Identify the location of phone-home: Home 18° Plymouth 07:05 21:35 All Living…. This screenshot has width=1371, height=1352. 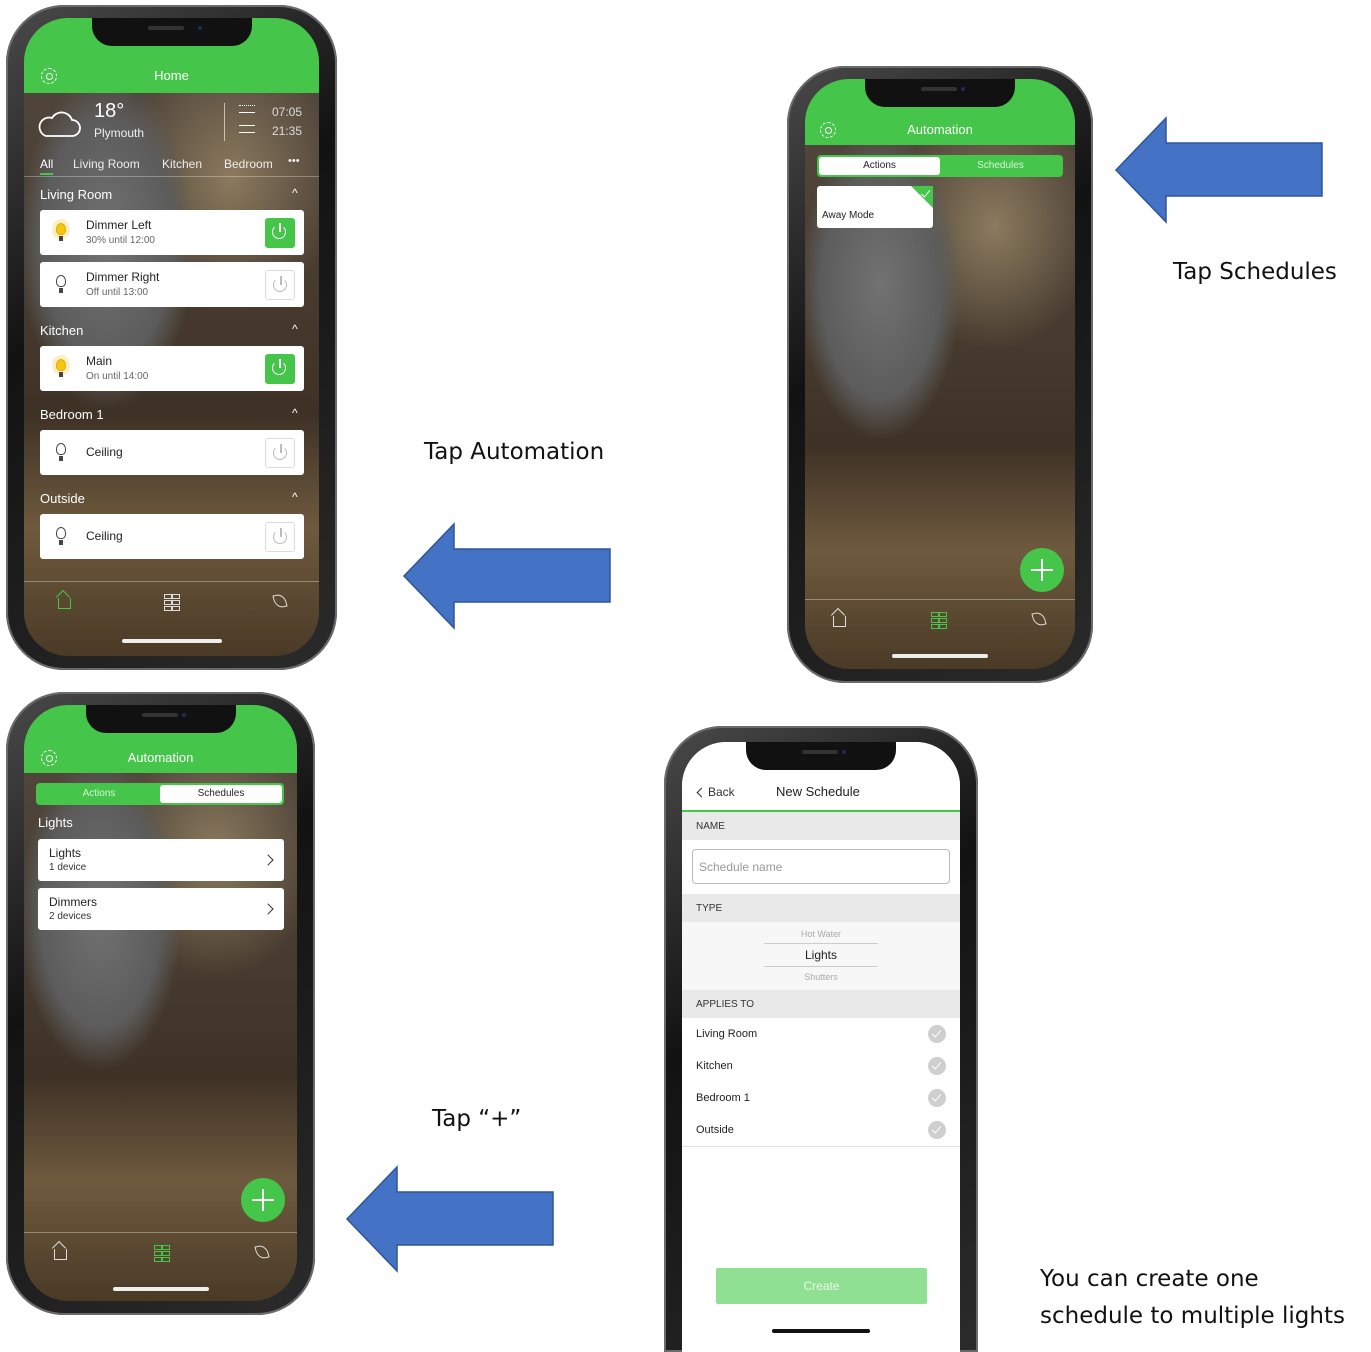
(171, 337).